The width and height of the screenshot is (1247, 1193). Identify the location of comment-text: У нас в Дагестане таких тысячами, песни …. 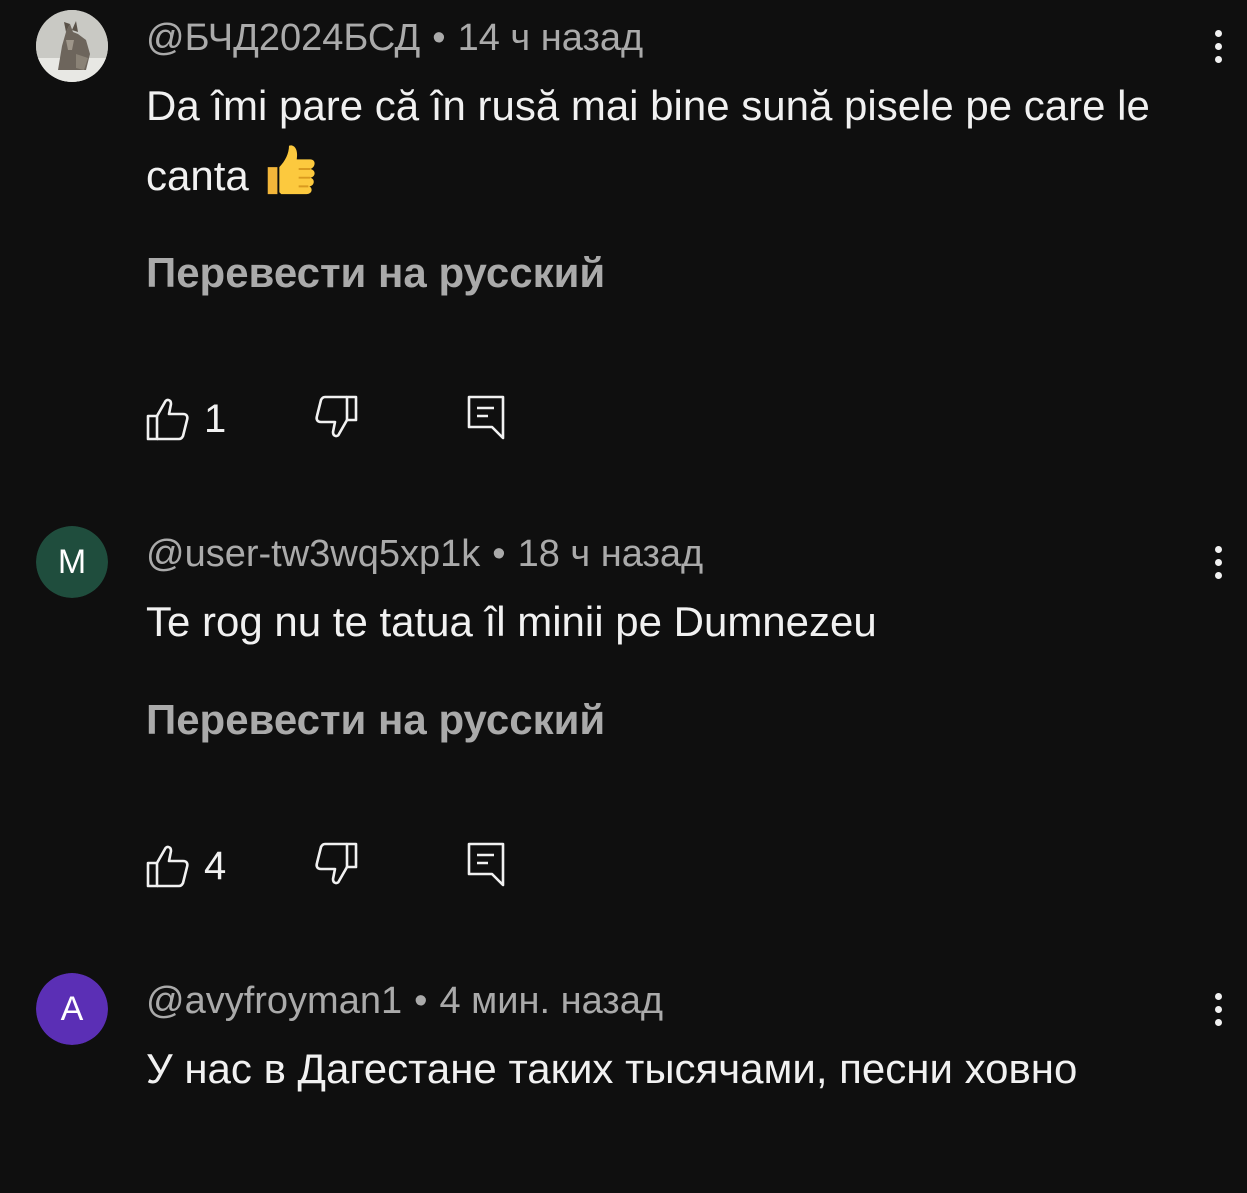
(666, 1068).